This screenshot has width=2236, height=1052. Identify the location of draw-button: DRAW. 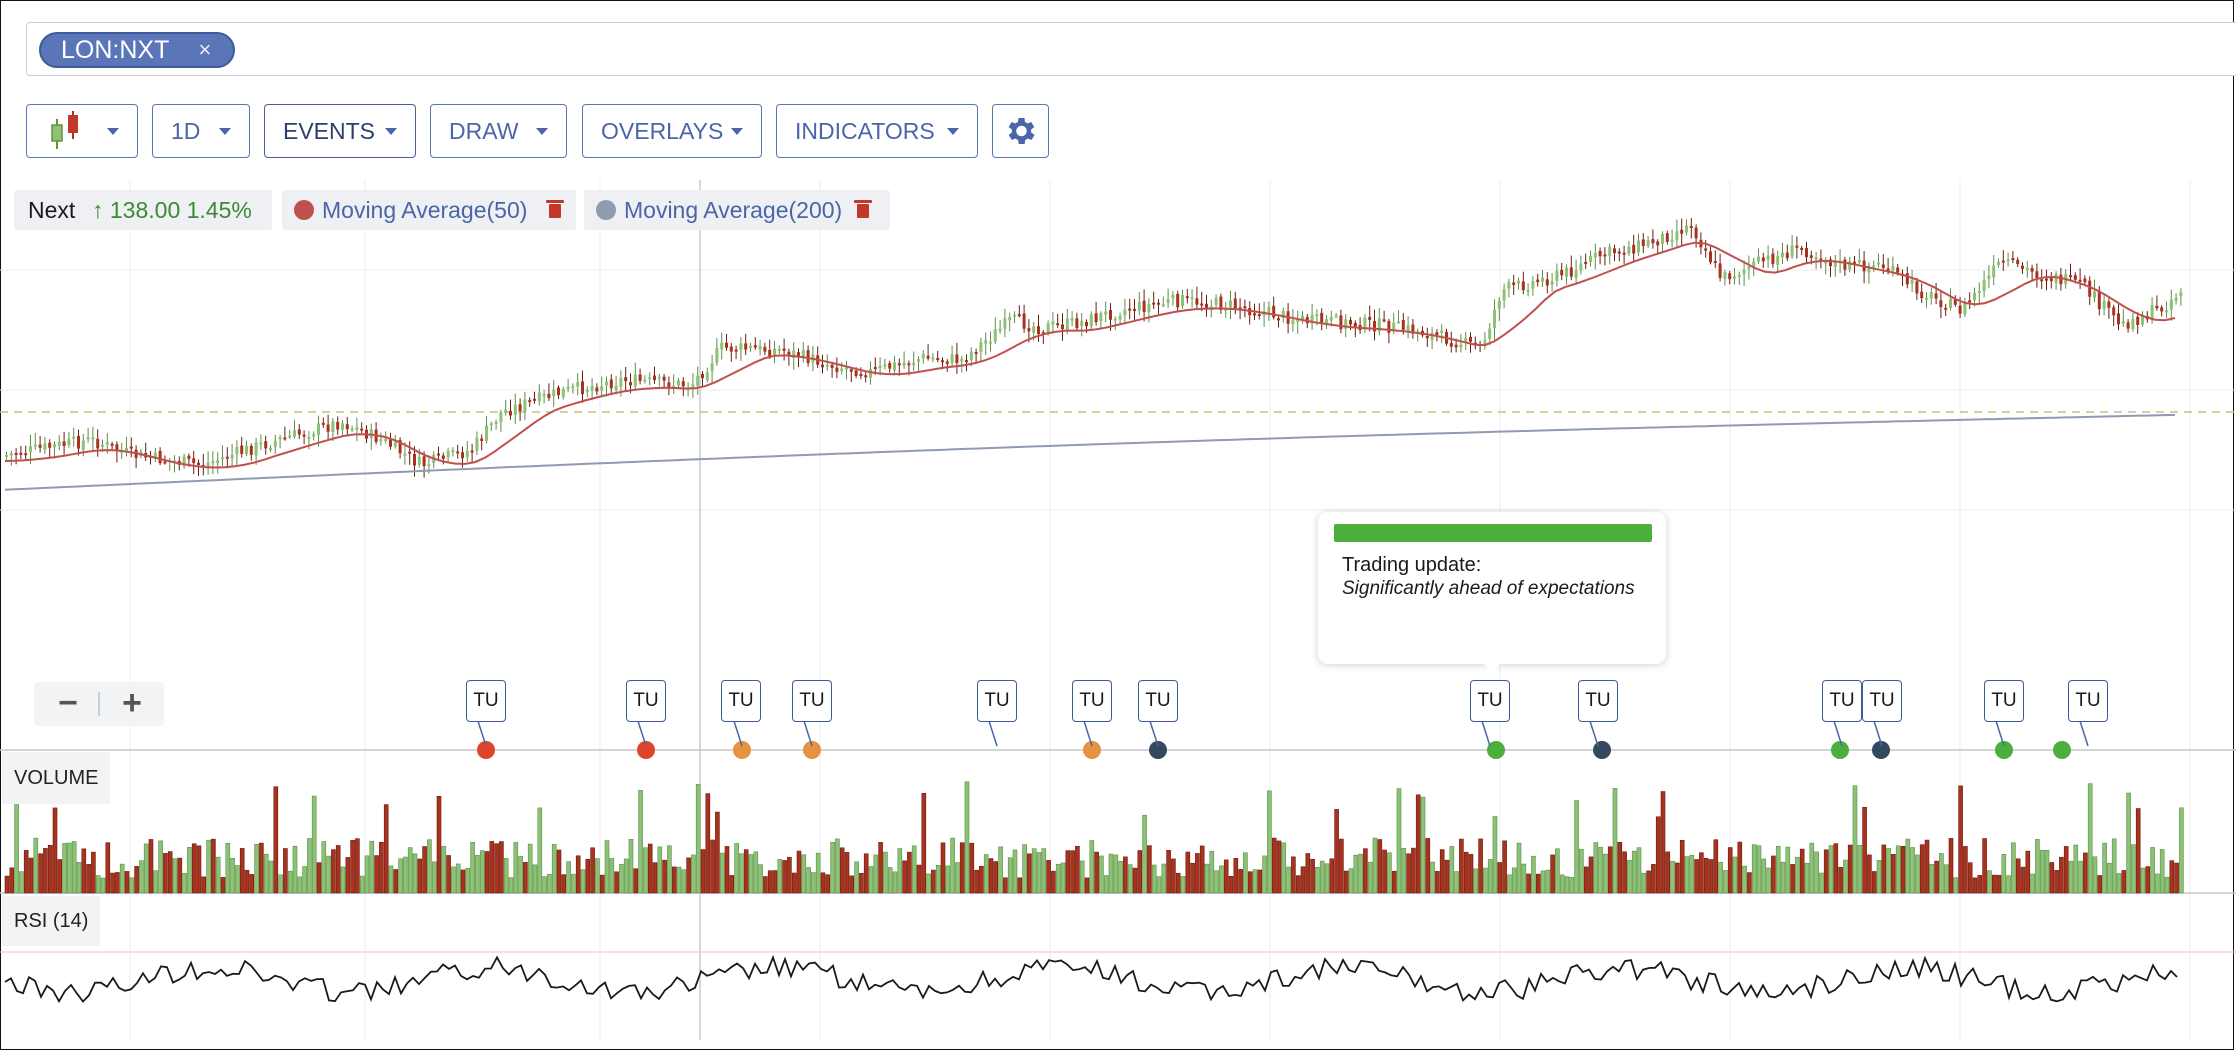
(498, 131).